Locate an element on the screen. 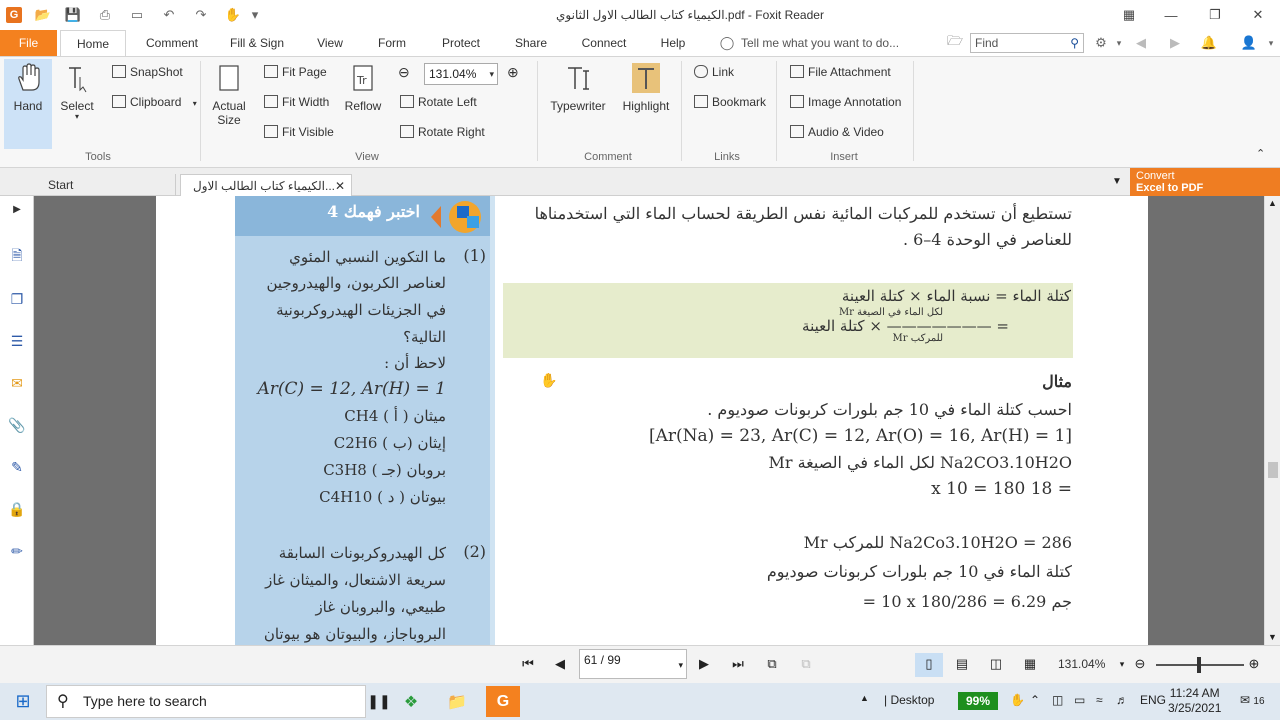 This screenshot has height=720, width=1280. battery-status: 99% is located at coordinates (978, 701).